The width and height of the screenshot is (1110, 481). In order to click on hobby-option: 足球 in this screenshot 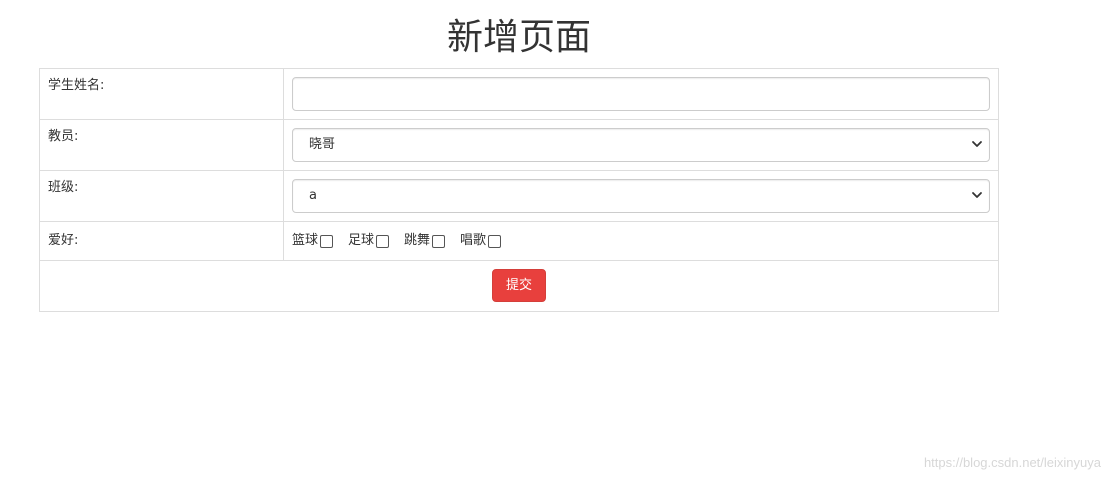, I will do `click(369, 241)`.